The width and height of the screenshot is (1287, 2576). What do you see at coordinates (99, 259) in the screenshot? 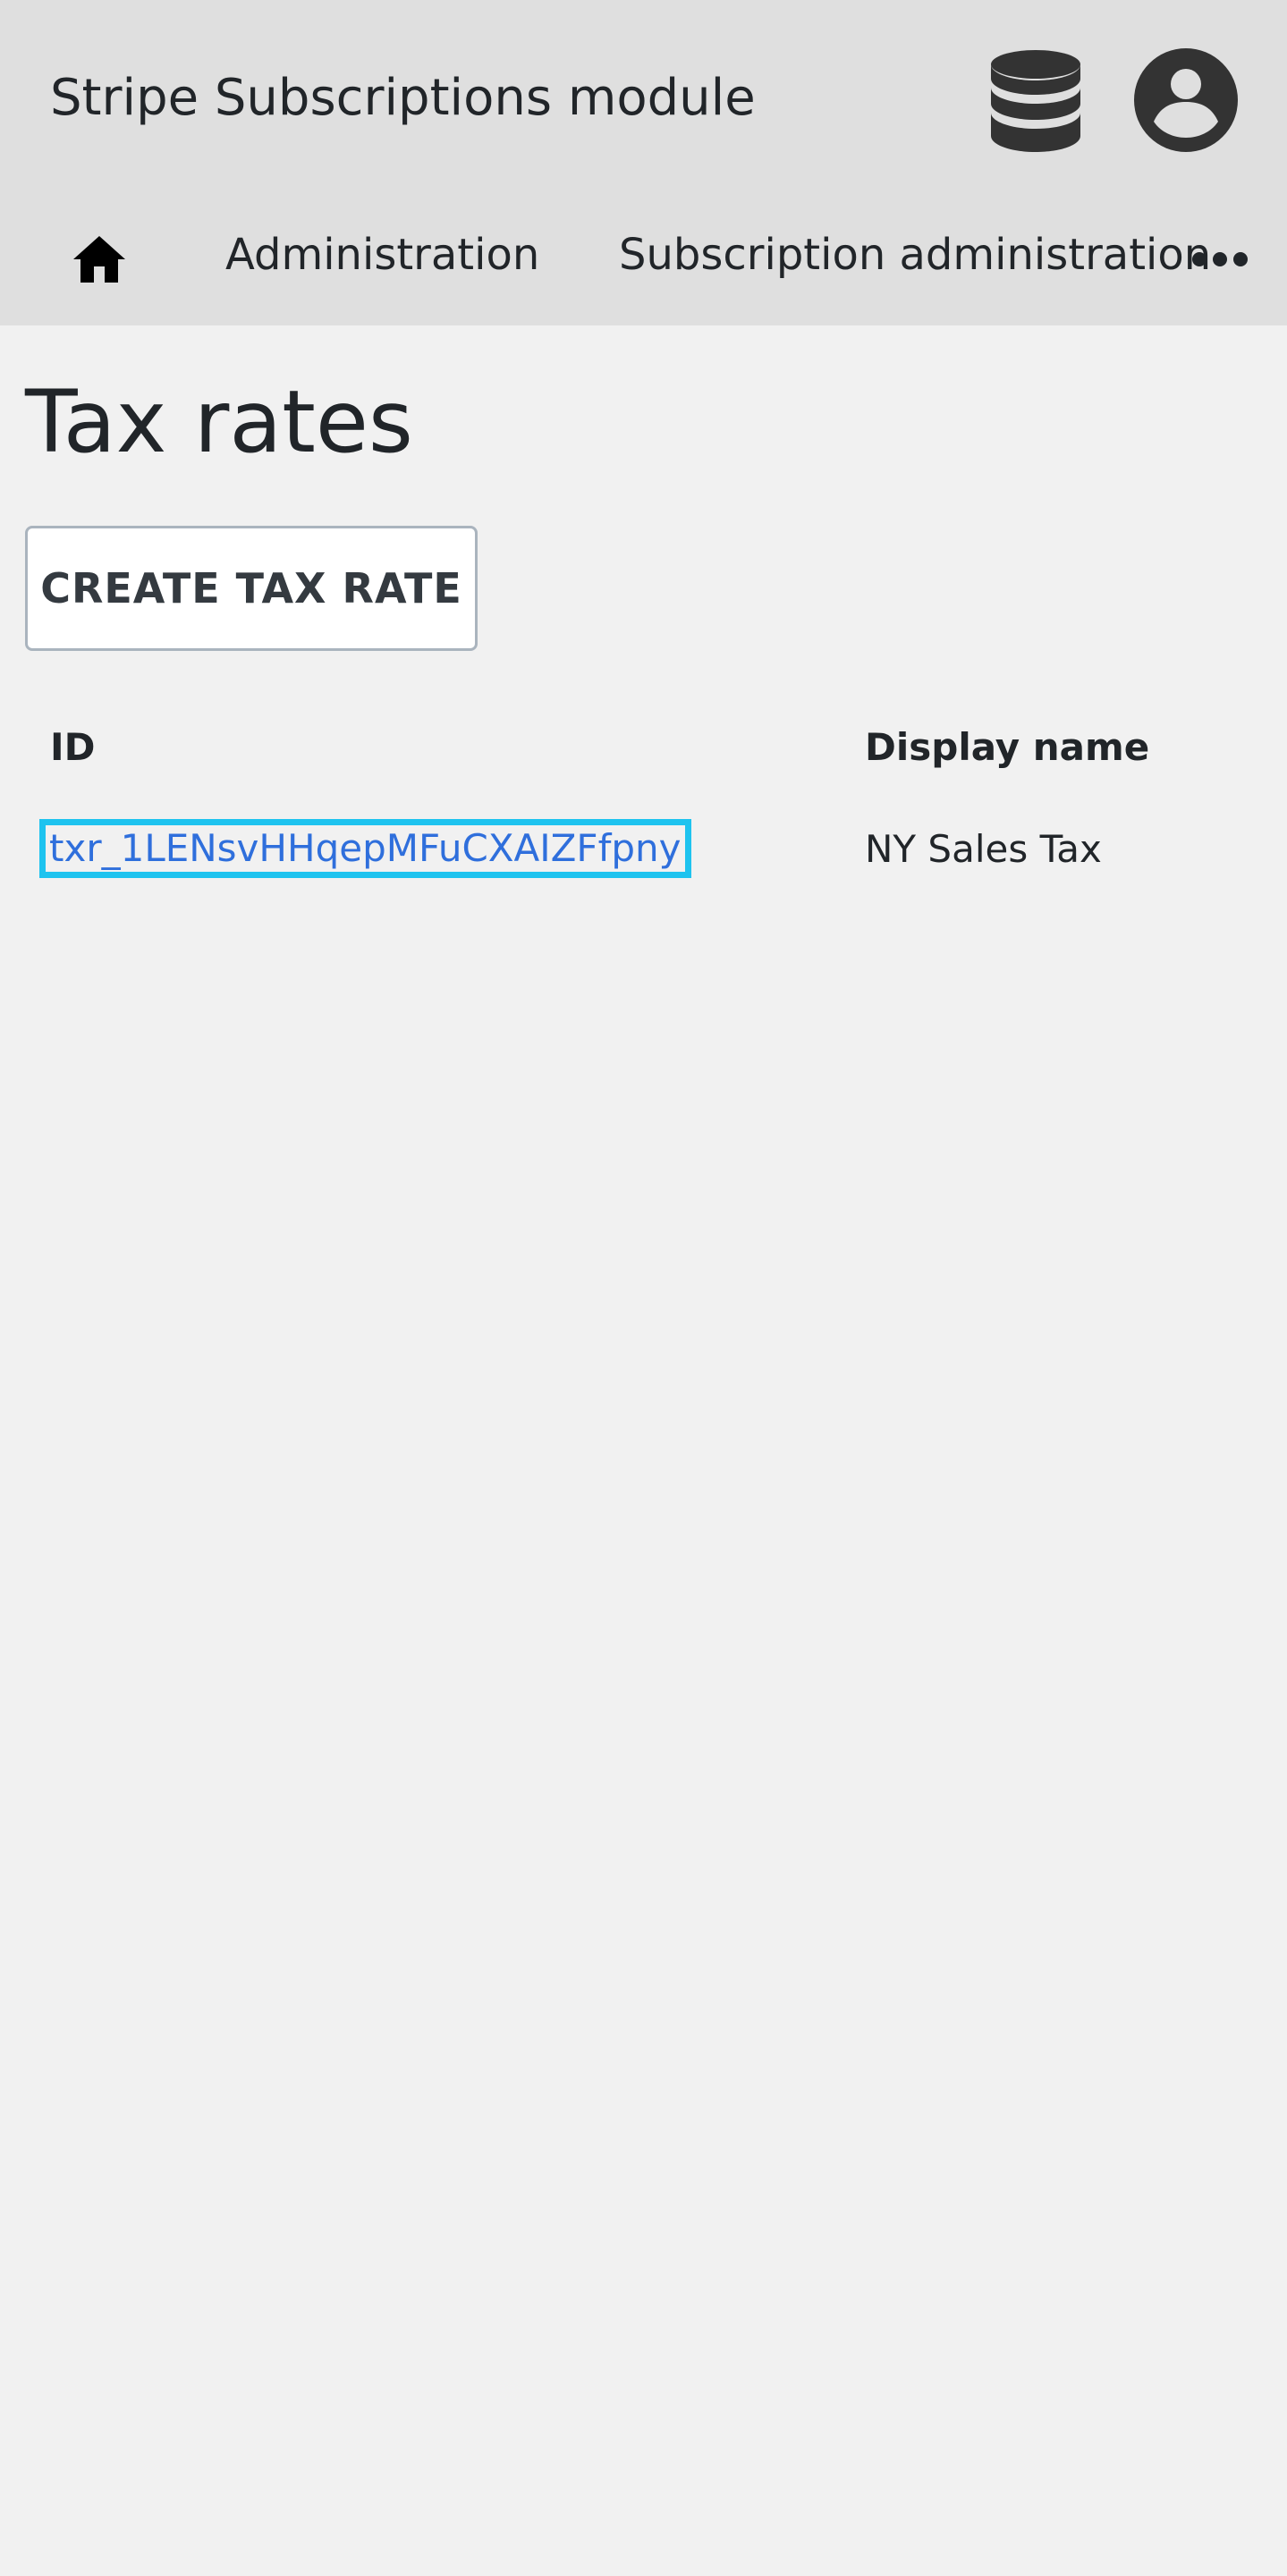
I see `home-icon` at bounding box center [99, 259].